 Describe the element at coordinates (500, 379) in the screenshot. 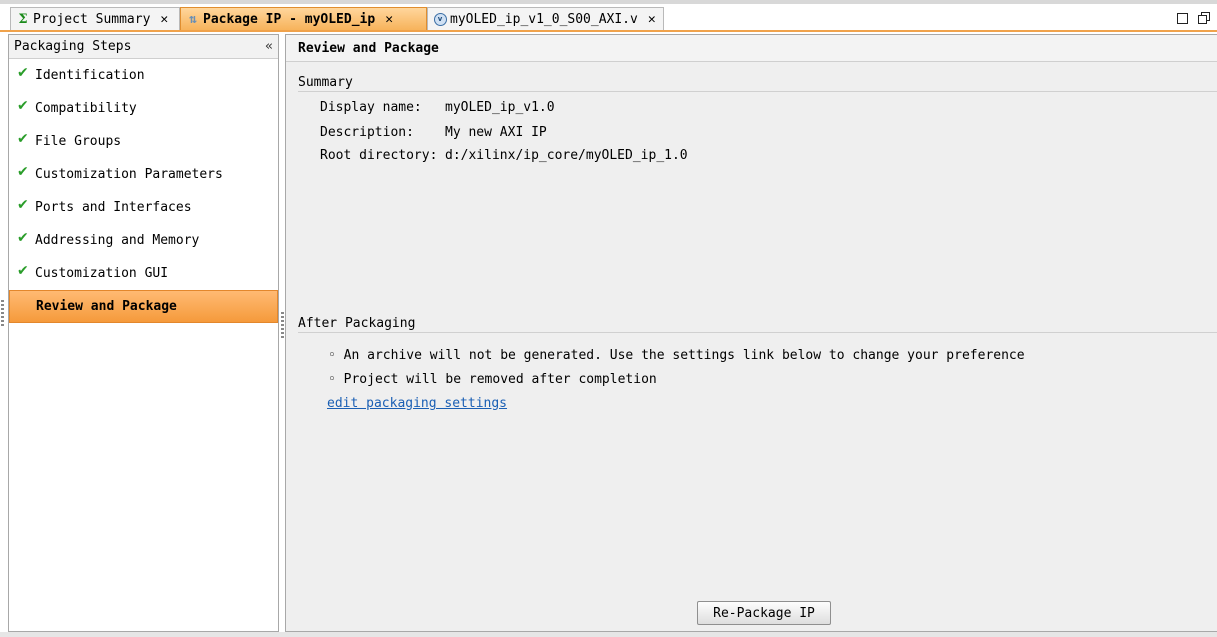

I see `list-item-text: Project will be removed after completion` at that location.